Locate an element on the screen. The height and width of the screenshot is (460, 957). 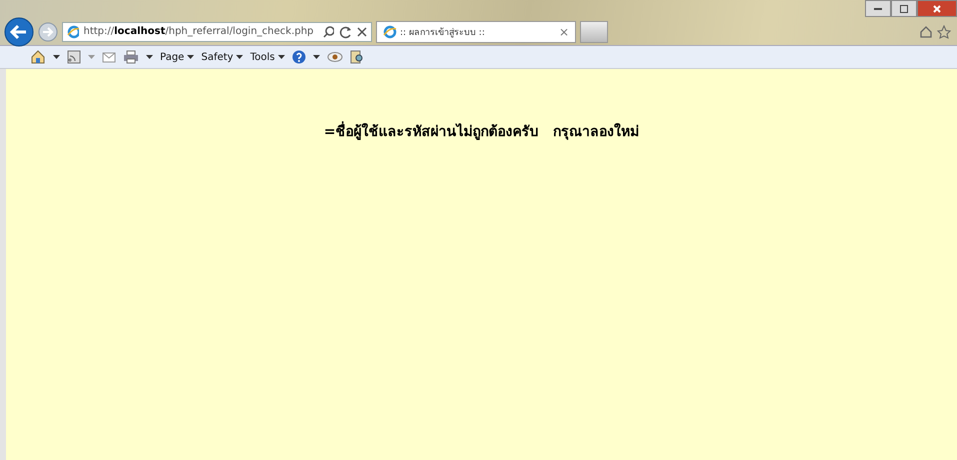
close-icon is located at coordinates (937, 9).